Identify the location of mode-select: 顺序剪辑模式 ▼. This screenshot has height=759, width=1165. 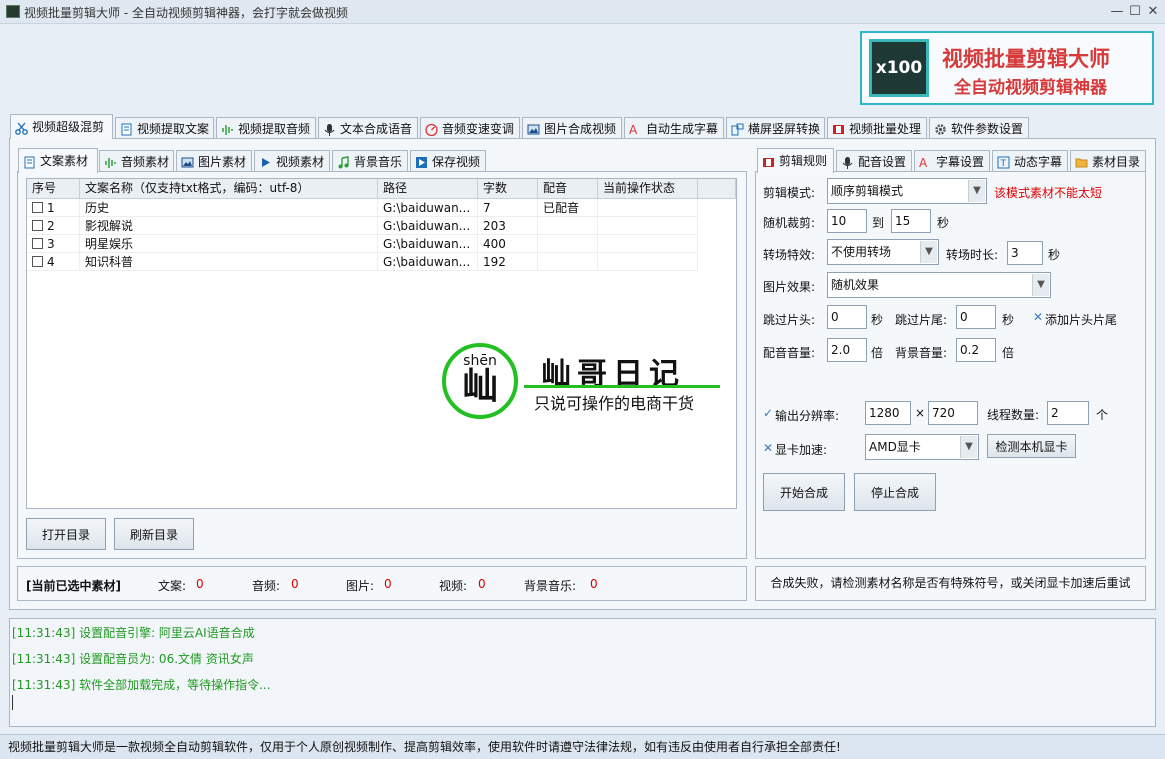
(907, 191).